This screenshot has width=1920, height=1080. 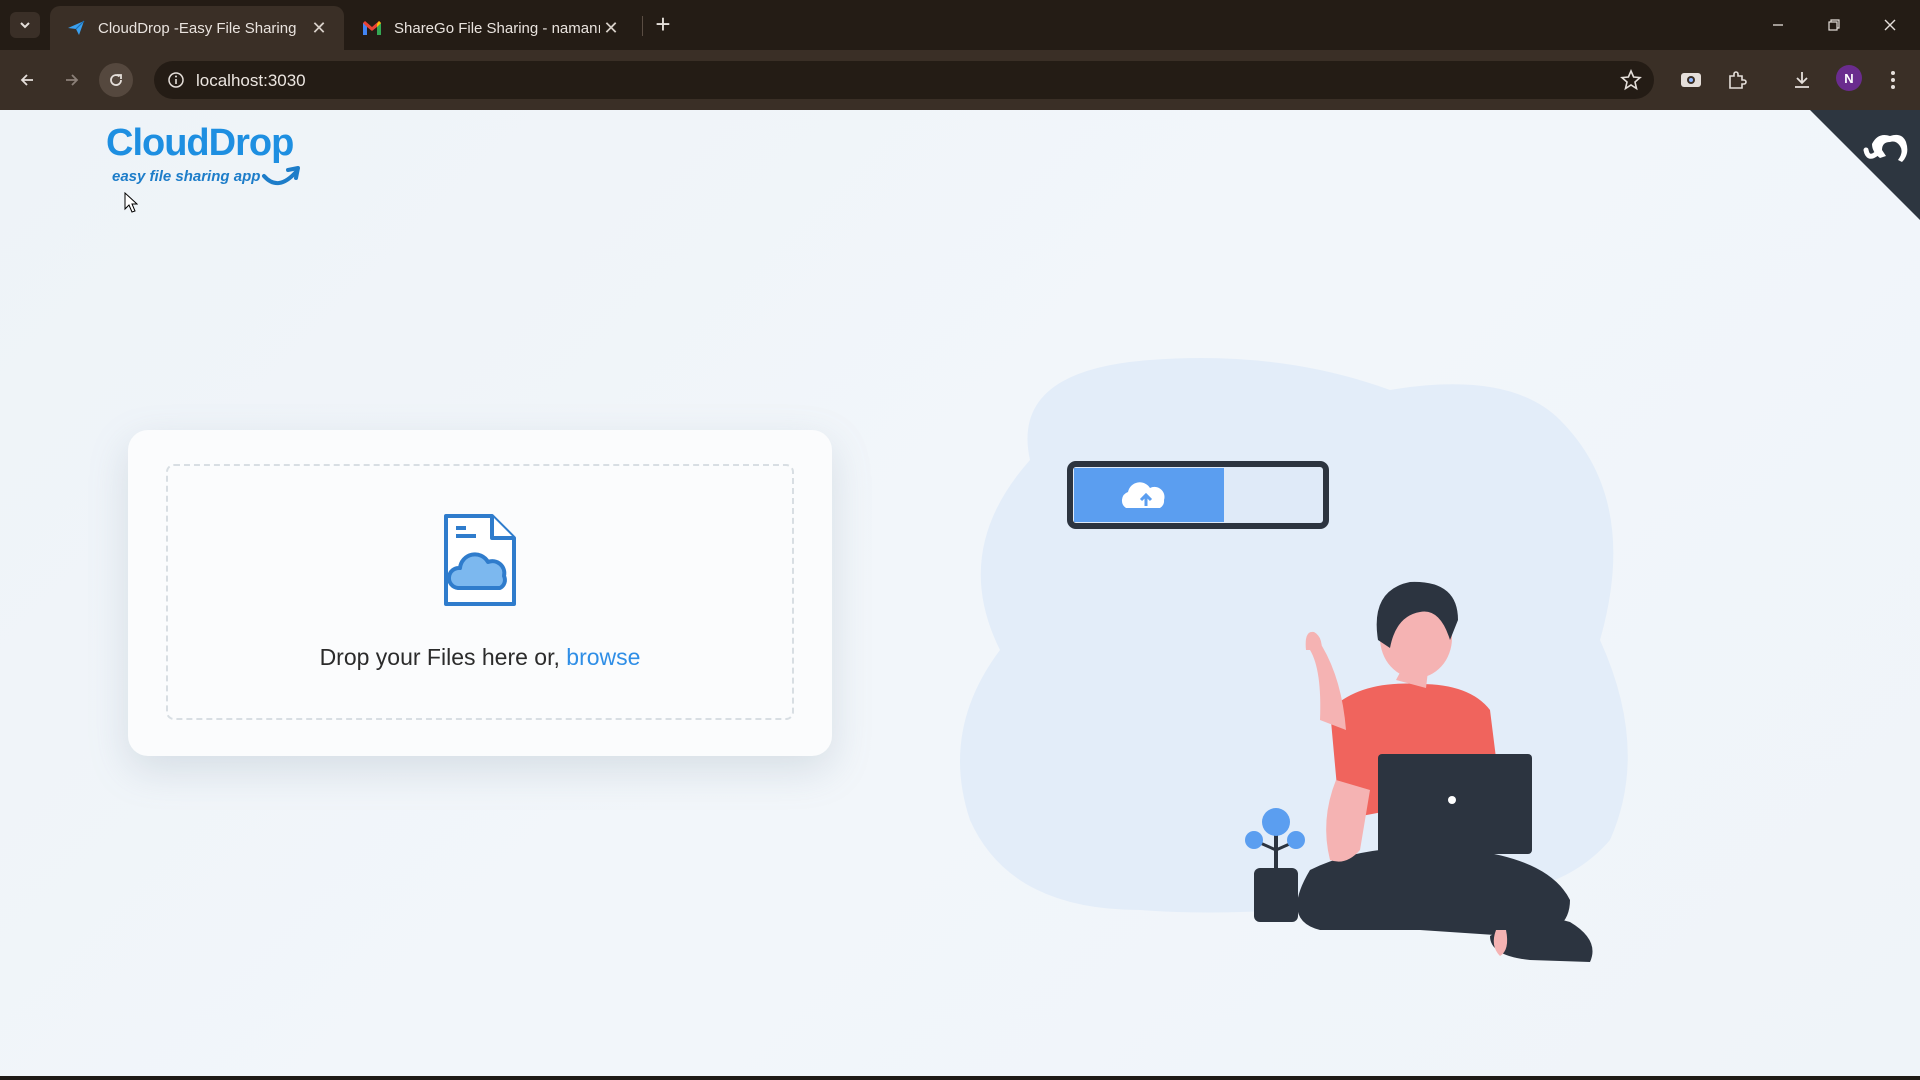 I want to click on drop-instructions: Drop your Files here or, browse, so click(x=480, y=657).